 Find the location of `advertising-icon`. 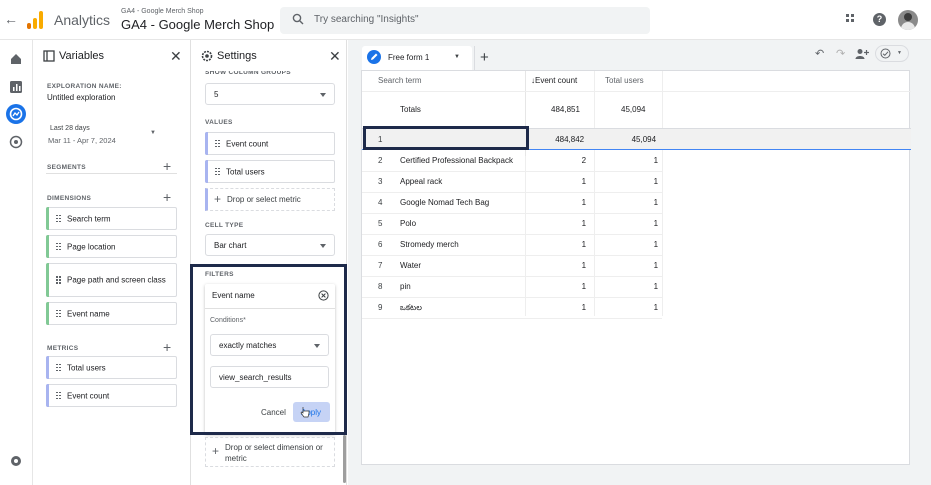

advertising-icon is located at coordinates (16, 142).